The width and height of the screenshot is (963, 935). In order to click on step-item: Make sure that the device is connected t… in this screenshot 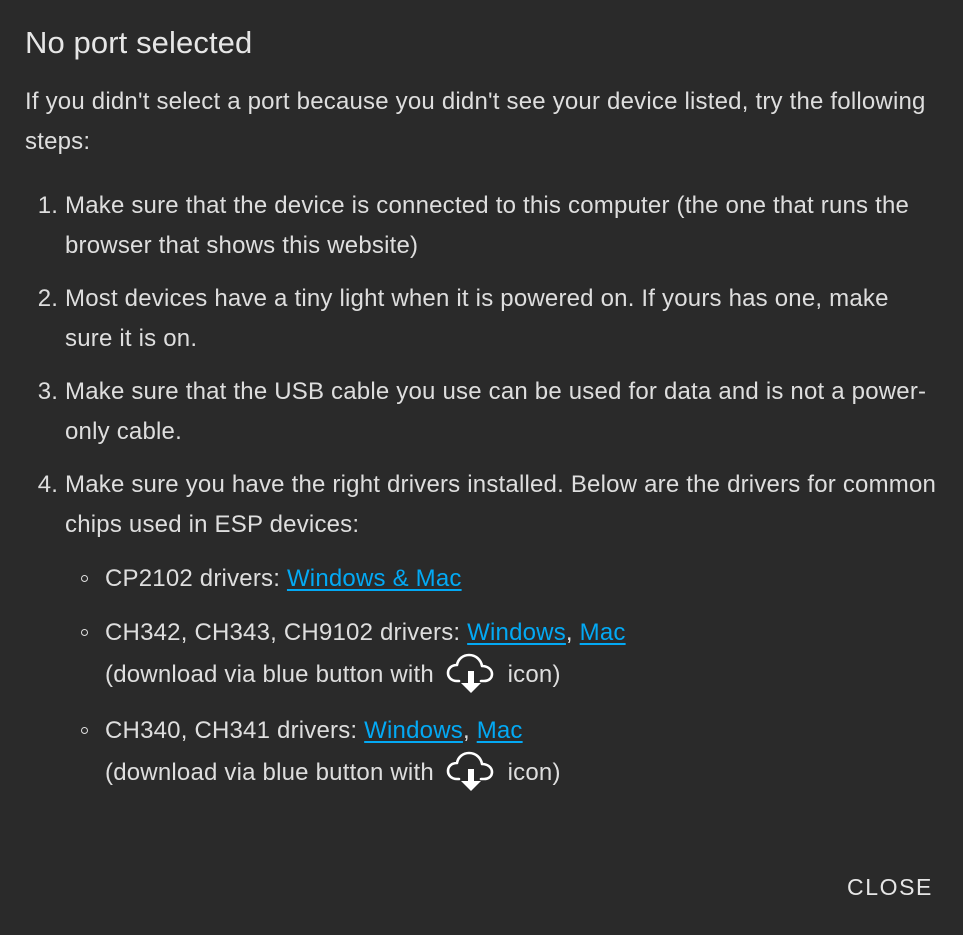, I will do `click(501, 226)`.